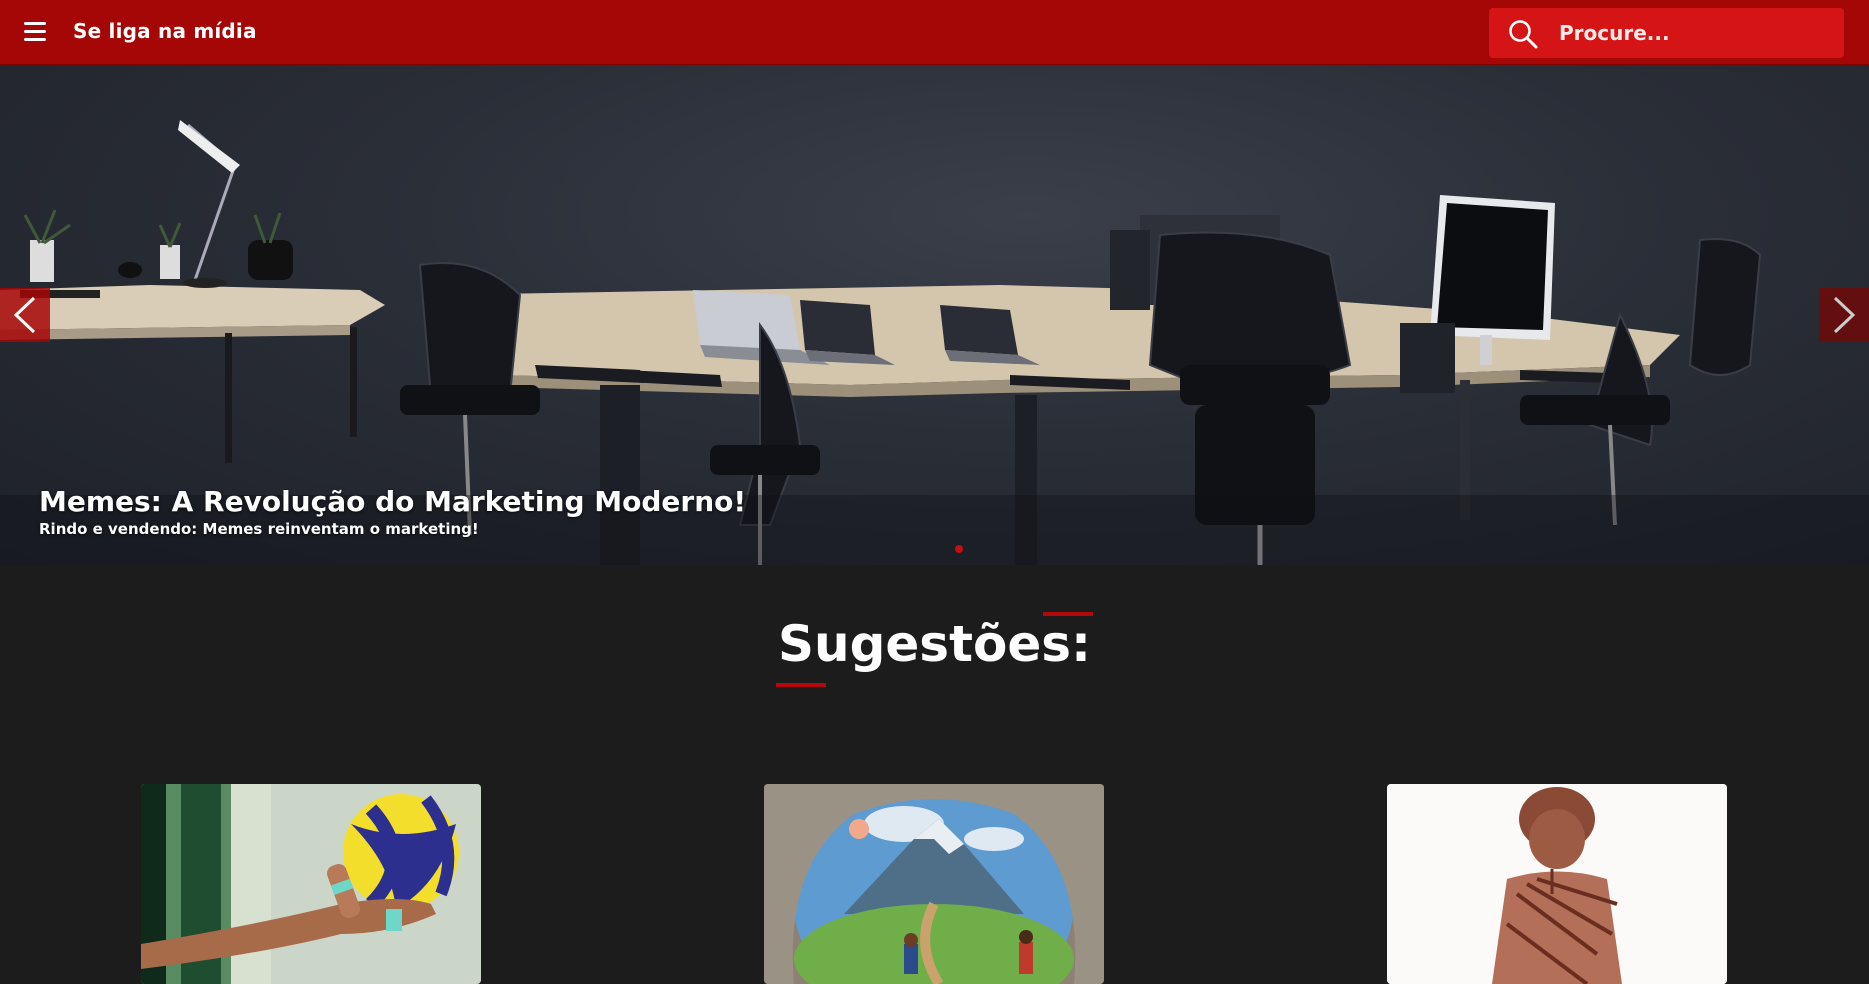 The height and width of the screenshot is (984, 1869). I want to click on section-title-text: Sugestões:, so click(934, 644).